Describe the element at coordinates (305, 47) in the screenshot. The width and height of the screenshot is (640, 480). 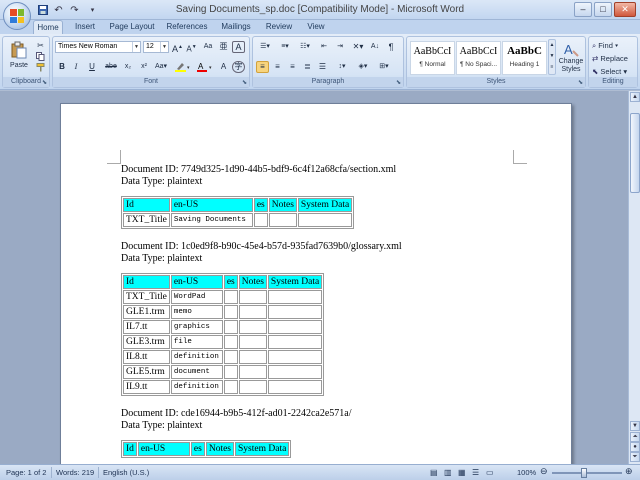
I see `multilevel-list-icon: ☷▾` at that location.